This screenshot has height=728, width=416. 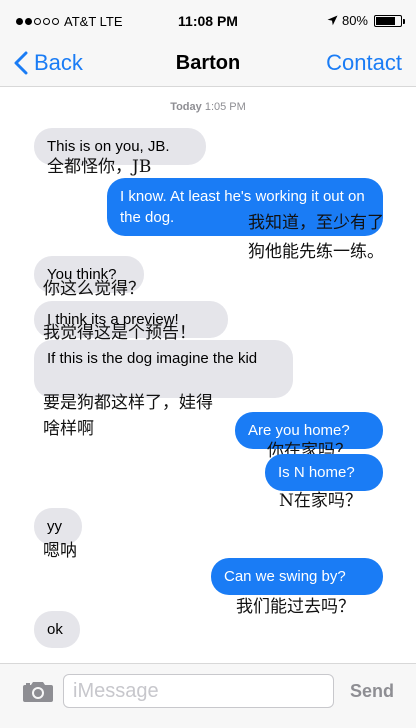 I want to click on message-translation: 狗他能先练一练。, so click(x=316, y=252).